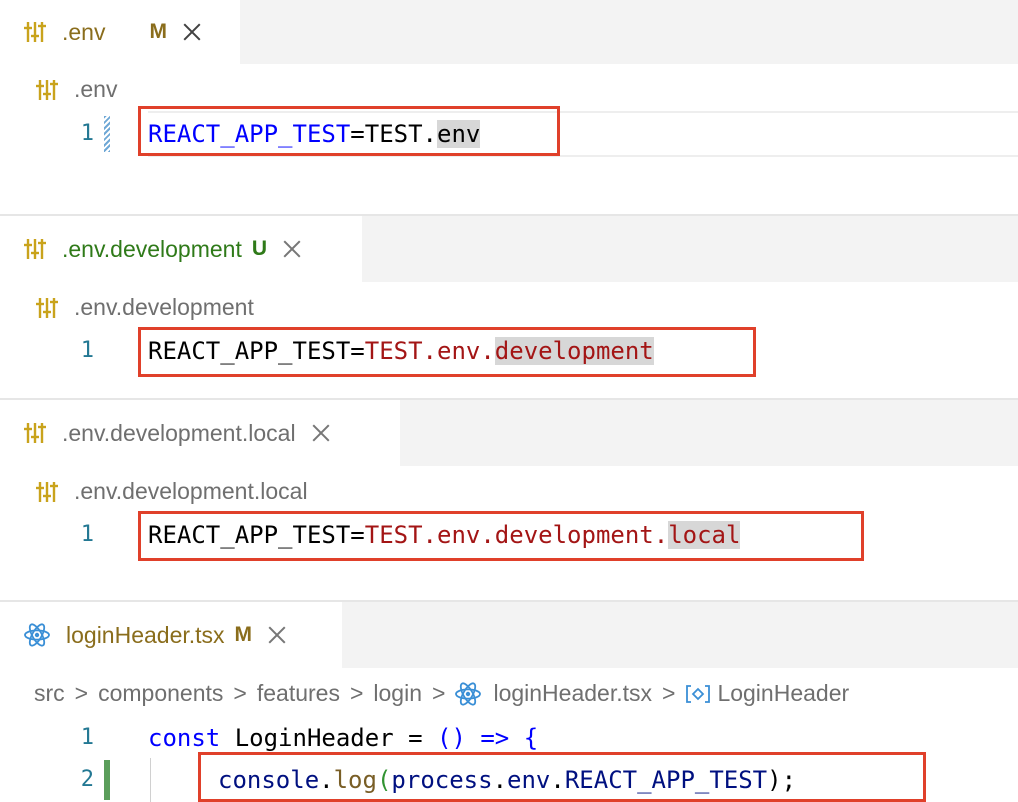  What do you see at coordinates (87, 779) in the screenshot?
I see `line-number: 2` at bounding box center [87, 779].